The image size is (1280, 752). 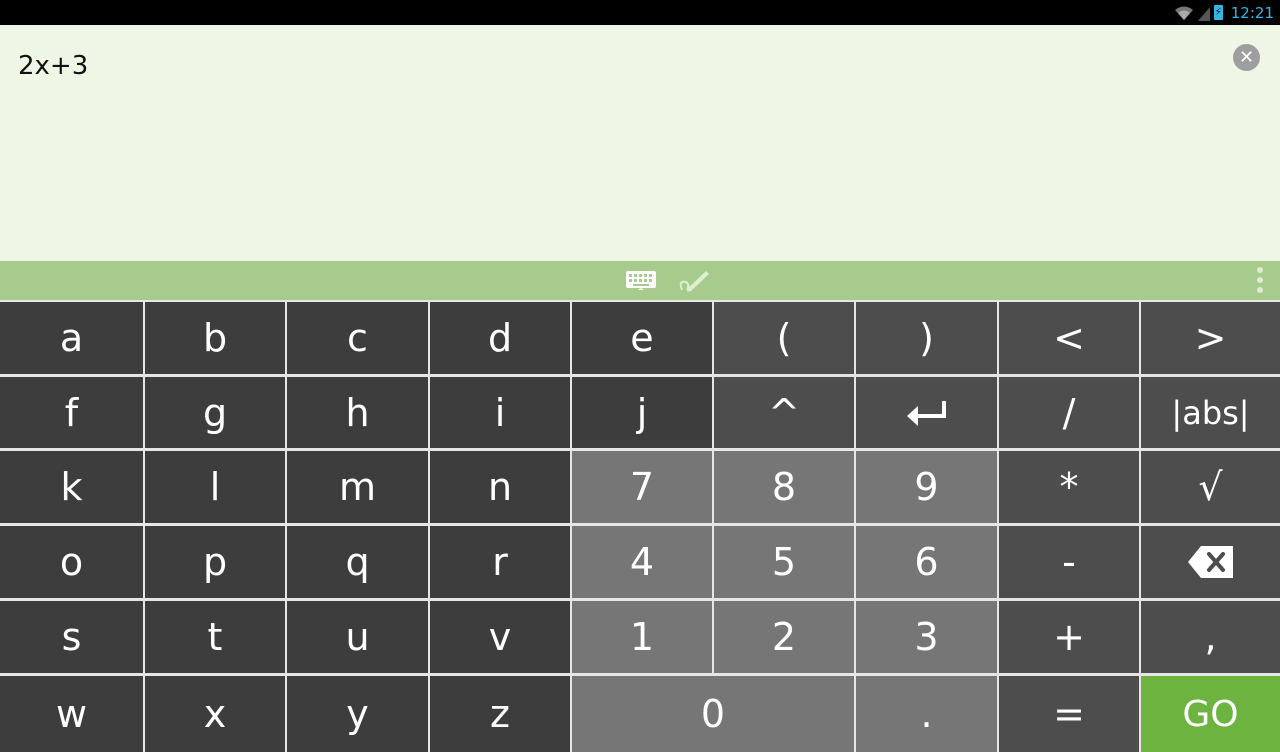 I want to click on key-q: q, so click(x=357, y=562).